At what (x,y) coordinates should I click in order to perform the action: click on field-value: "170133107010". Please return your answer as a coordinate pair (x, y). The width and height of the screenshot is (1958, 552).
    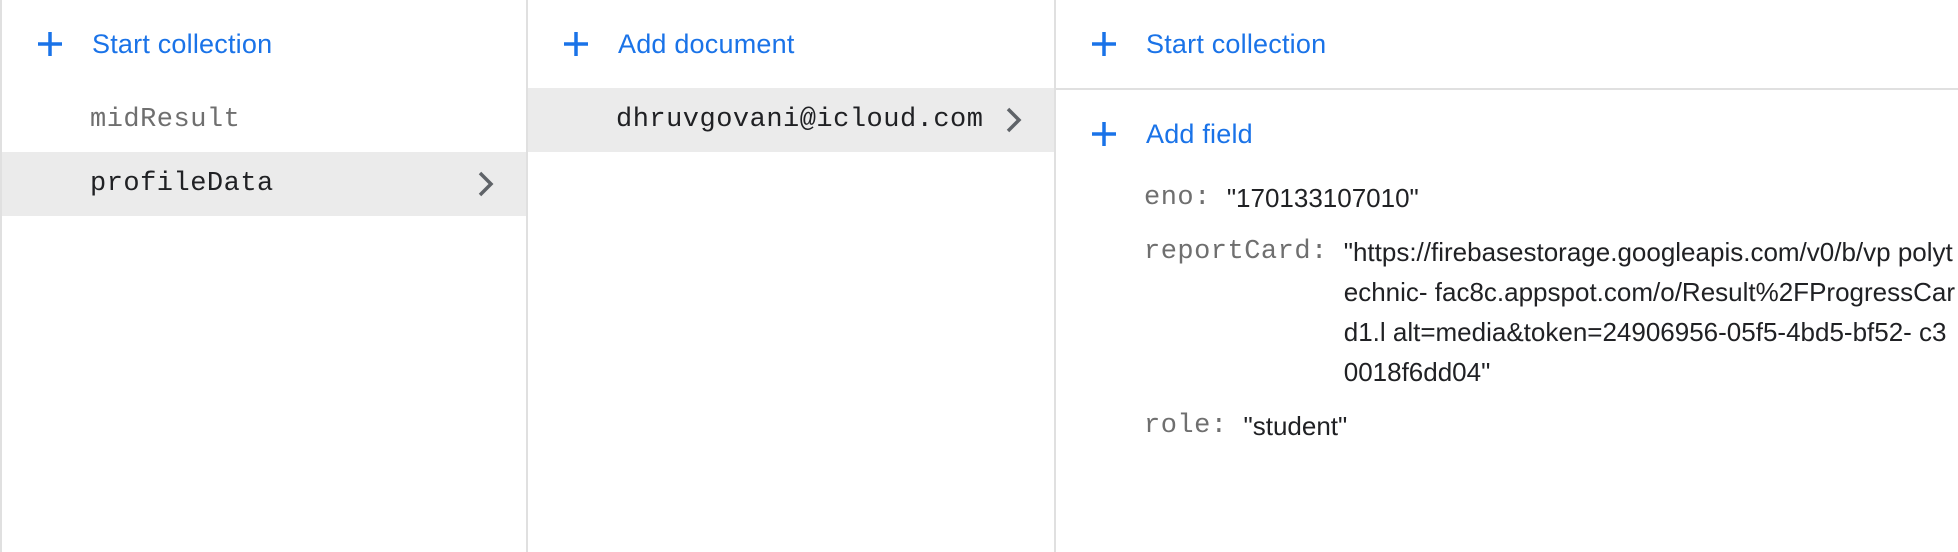
    Looking at the image, I should click on (1322, 198).